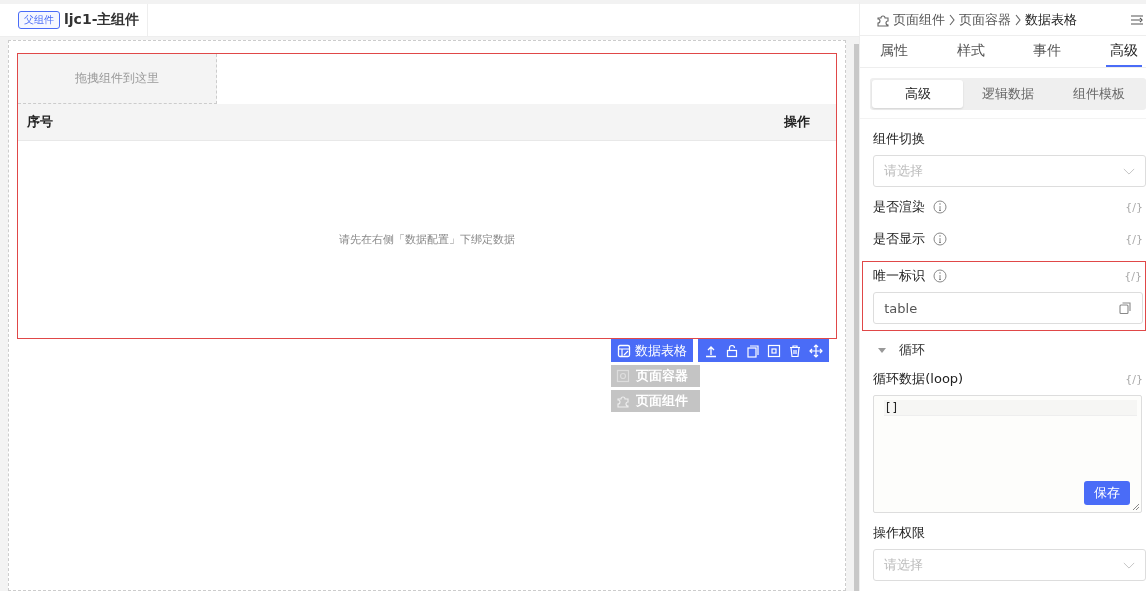 This screenshot has width=1146, height=591. I want to click on component-label: 数据表格, so click(652, 350).